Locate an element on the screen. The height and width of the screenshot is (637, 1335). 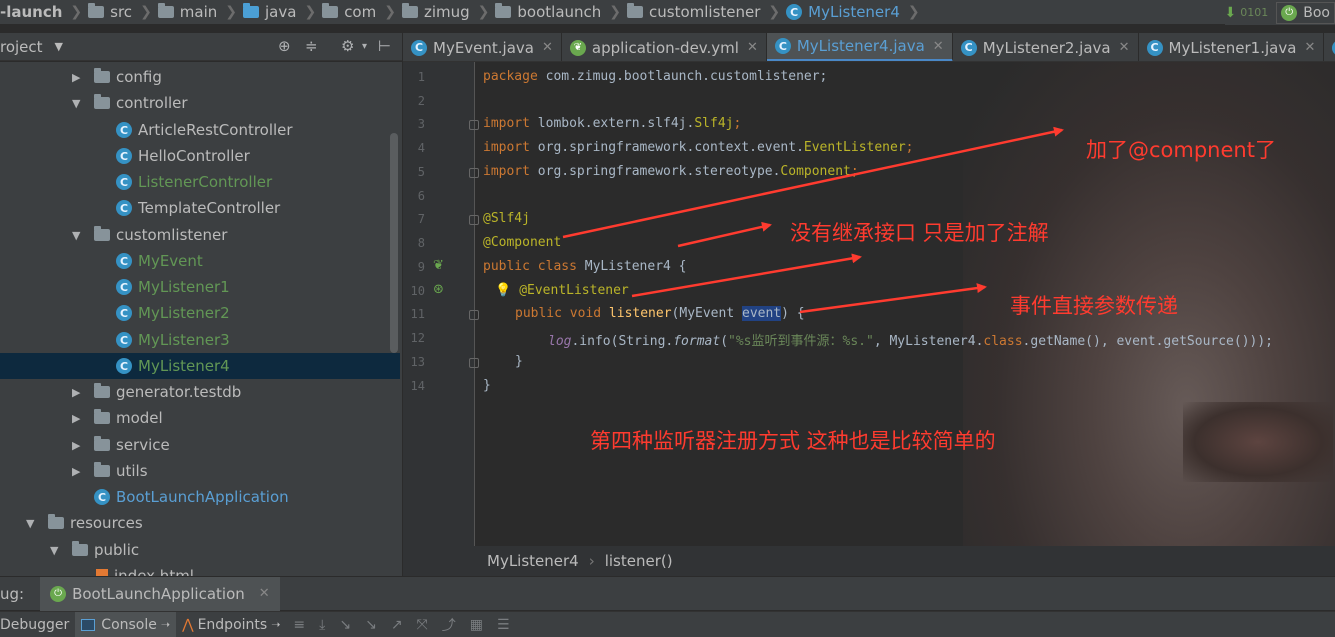
force-step-into-icon: ↘ is located at coordinates (371, 625).